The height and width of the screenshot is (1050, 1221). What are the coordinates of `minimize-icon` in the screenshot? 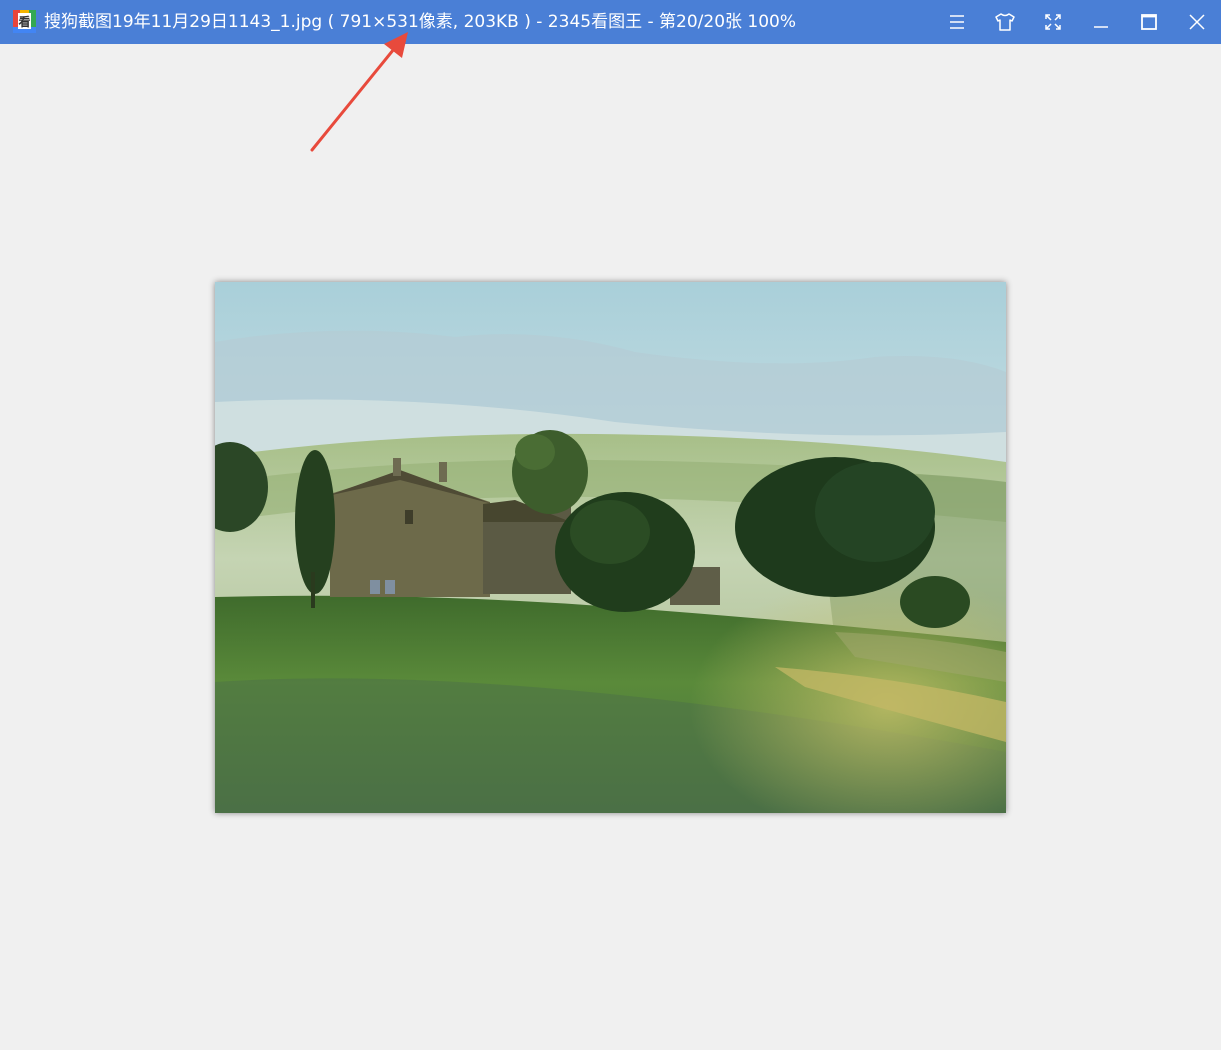 It's located at (1101, 22).